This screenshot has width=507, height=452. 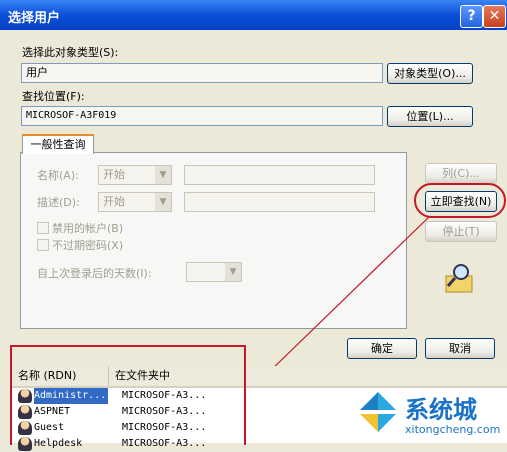 What do you see at coordinates (378, 412) in the screenshot?
I see `windows-logo-icon` at bounding box center [378, 412].